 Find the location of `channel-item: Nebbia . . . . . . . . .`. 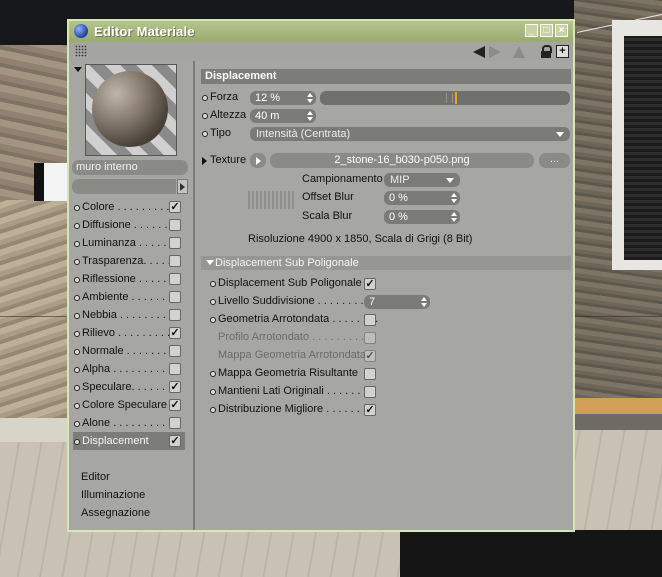

channel-item: Nebbia . . . . . . . . . is located at coordinates (129, 315).